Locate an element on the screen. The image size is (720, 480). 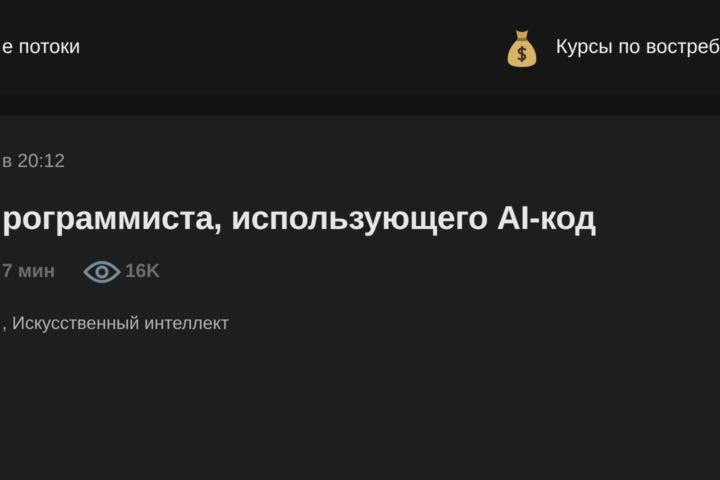
views-count: 16K is located at coordinates (142, 272).